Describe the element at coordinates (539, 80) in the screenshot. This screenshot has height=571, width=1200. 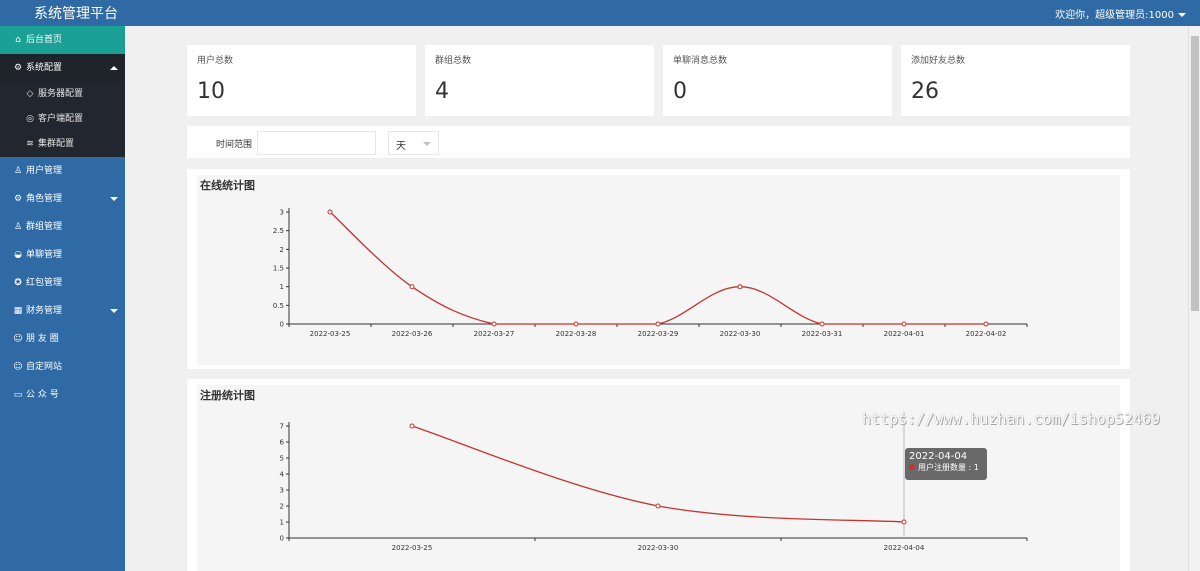
I see `stat-card-groups: 群组总数 4` at that location.